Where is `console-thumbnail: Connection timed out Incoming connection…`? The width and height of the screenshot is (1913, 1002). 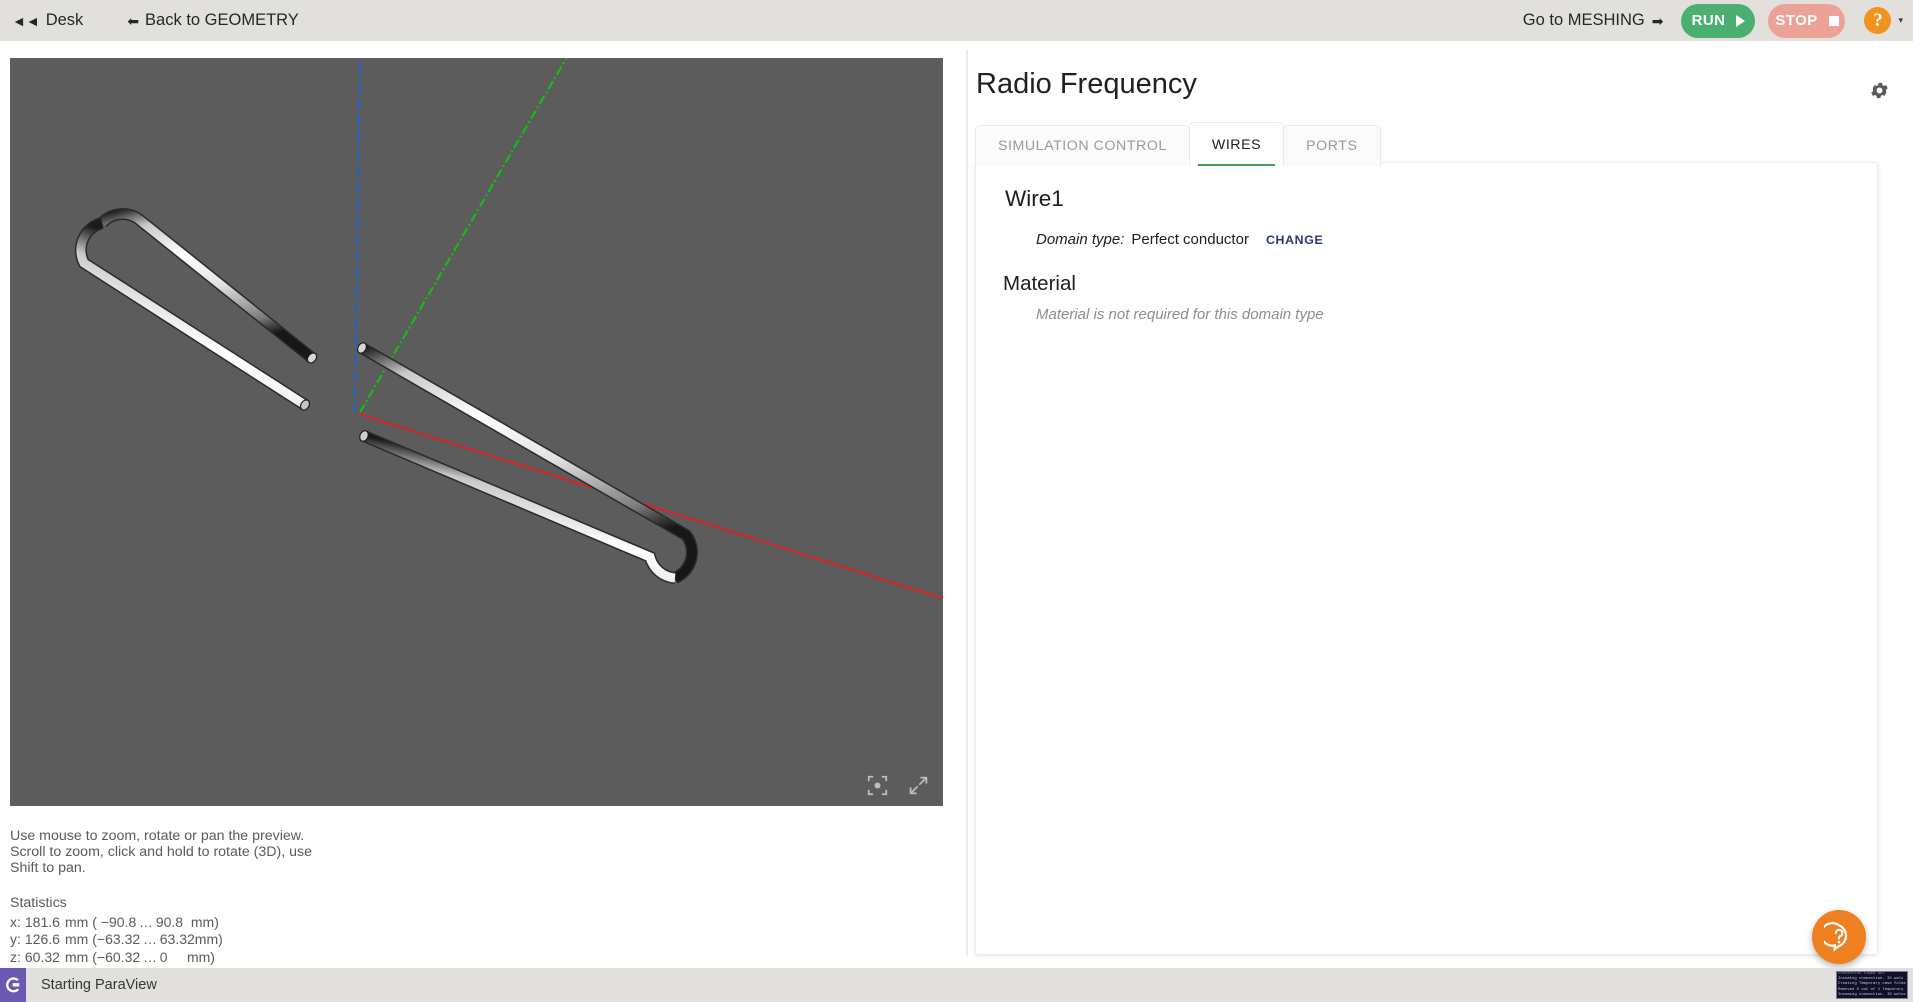 console-thumbnail: Connection timed out Incoming connection… is located at coordinates (1872, 985).